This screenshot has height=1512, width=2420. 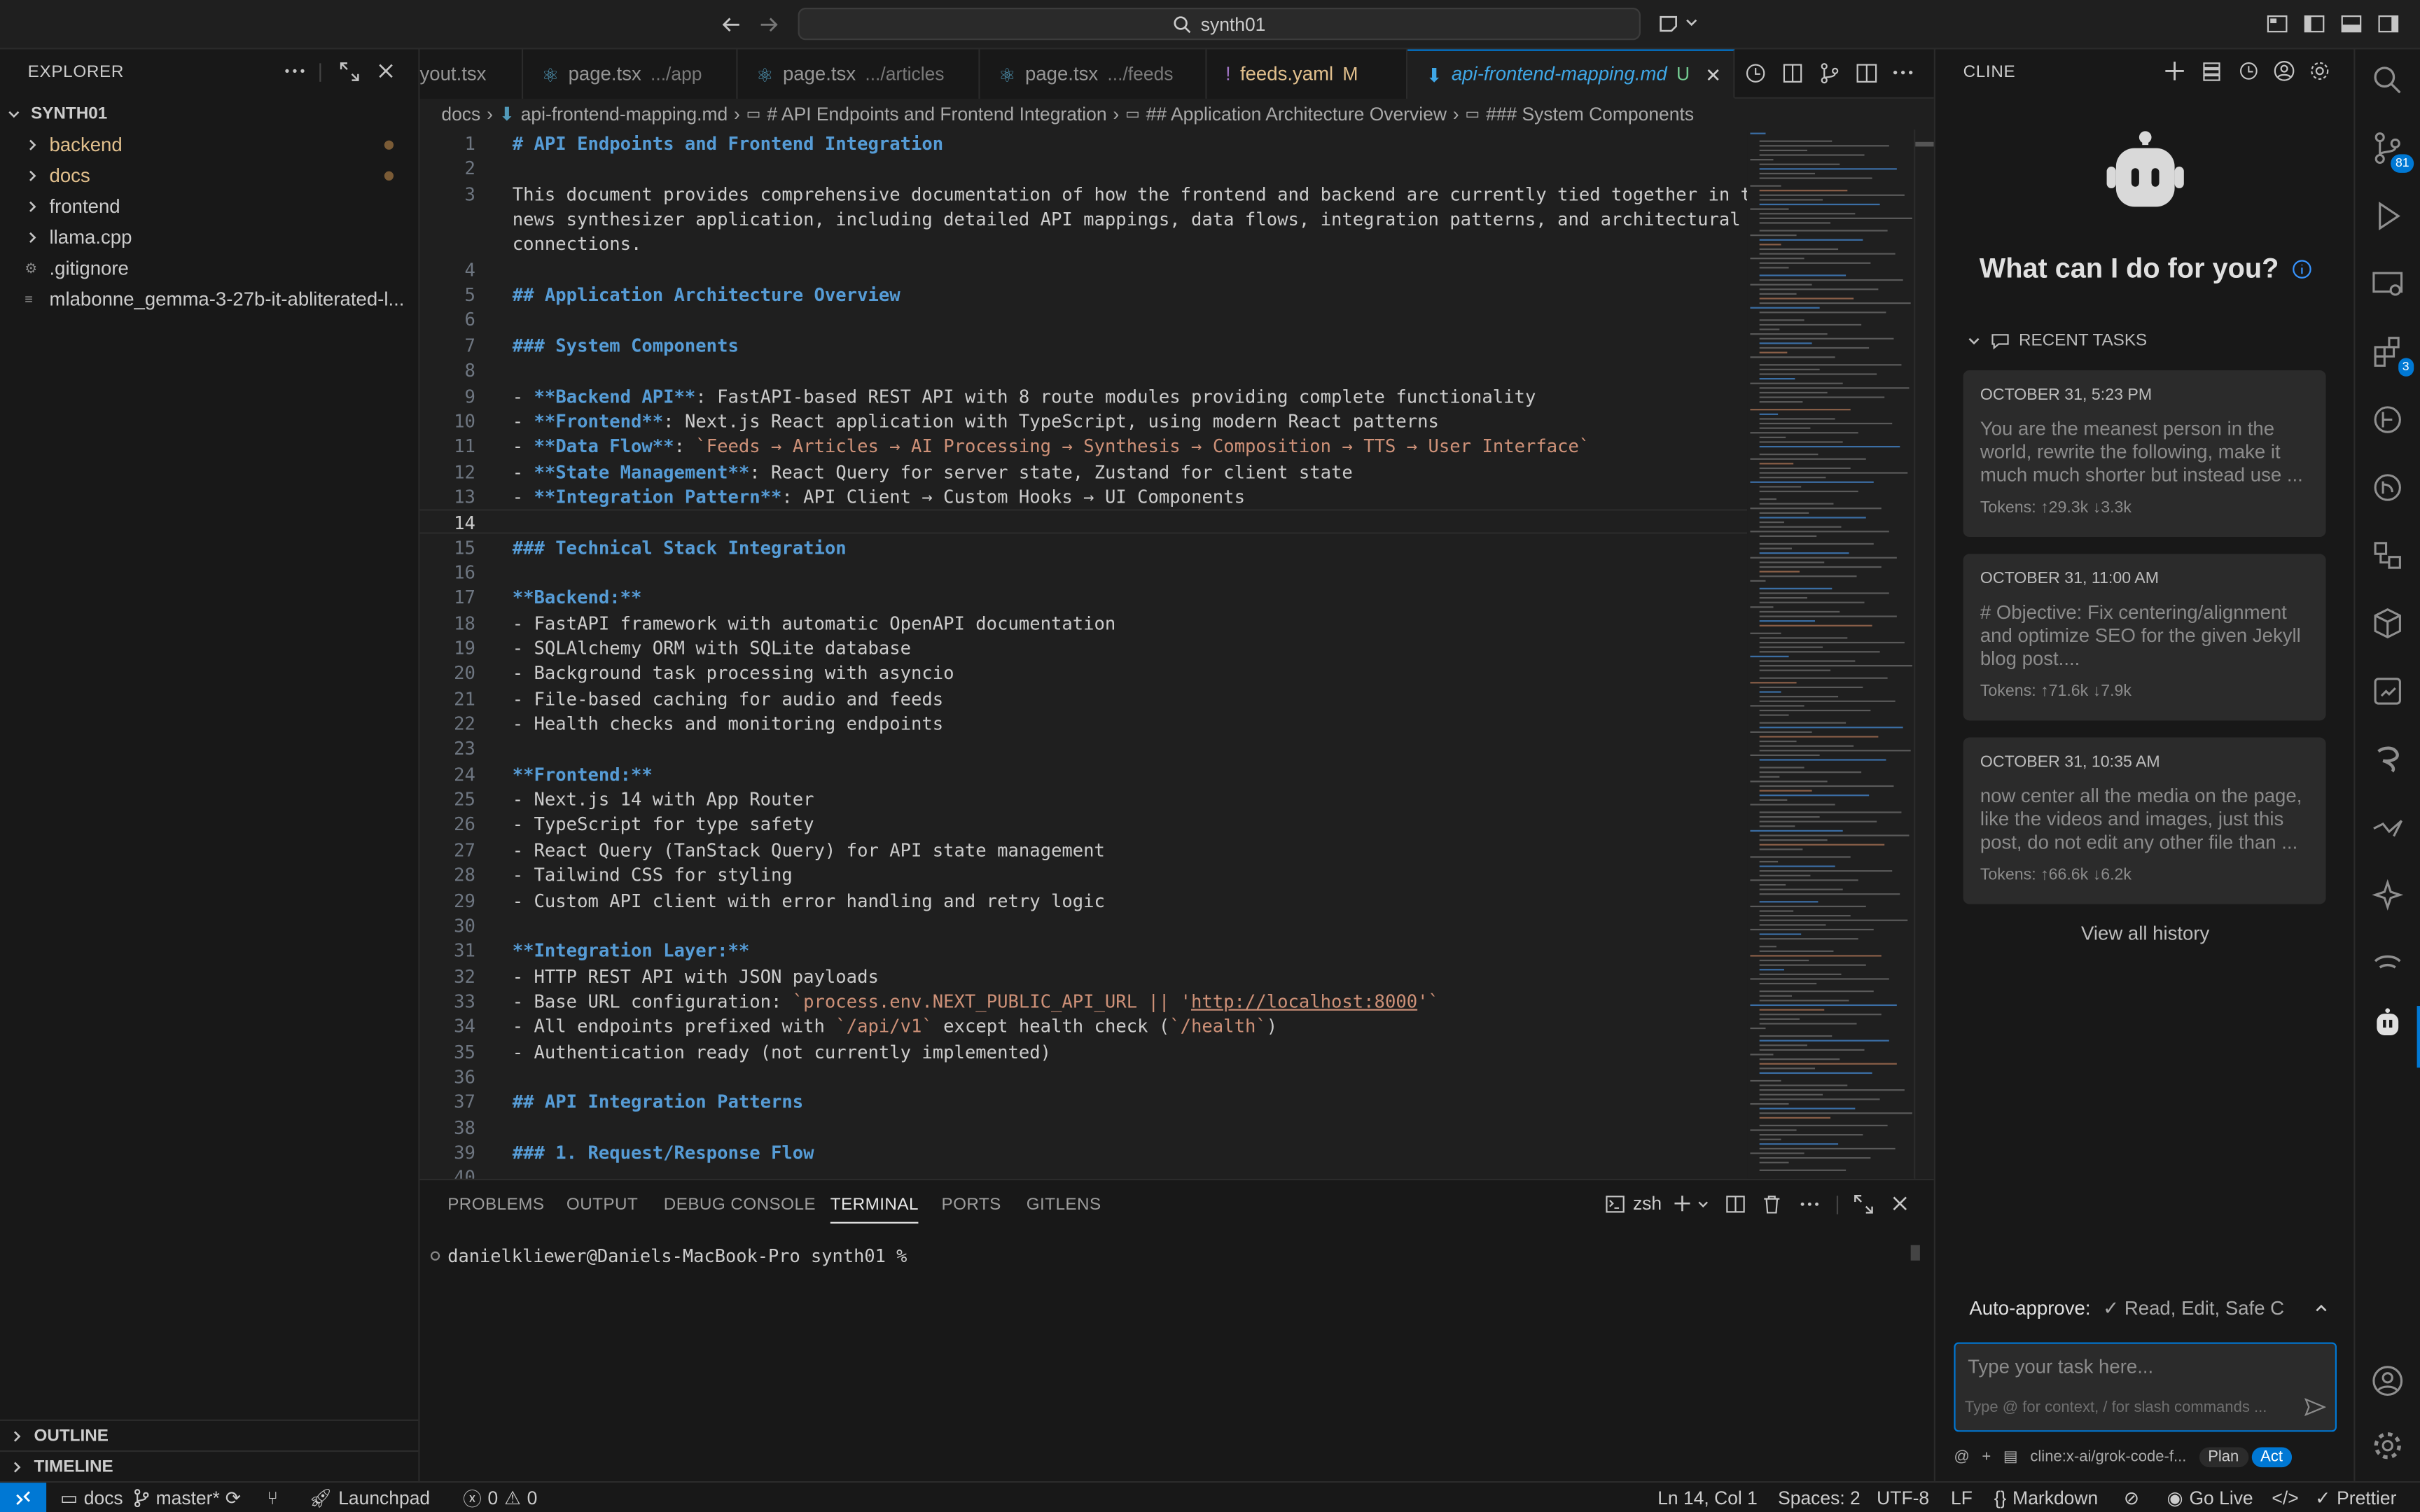 What do you see at coordinates (209, 114) in the screenshot?
I see `workspace-root: SYNTH01` at bounding box center [209, 114].